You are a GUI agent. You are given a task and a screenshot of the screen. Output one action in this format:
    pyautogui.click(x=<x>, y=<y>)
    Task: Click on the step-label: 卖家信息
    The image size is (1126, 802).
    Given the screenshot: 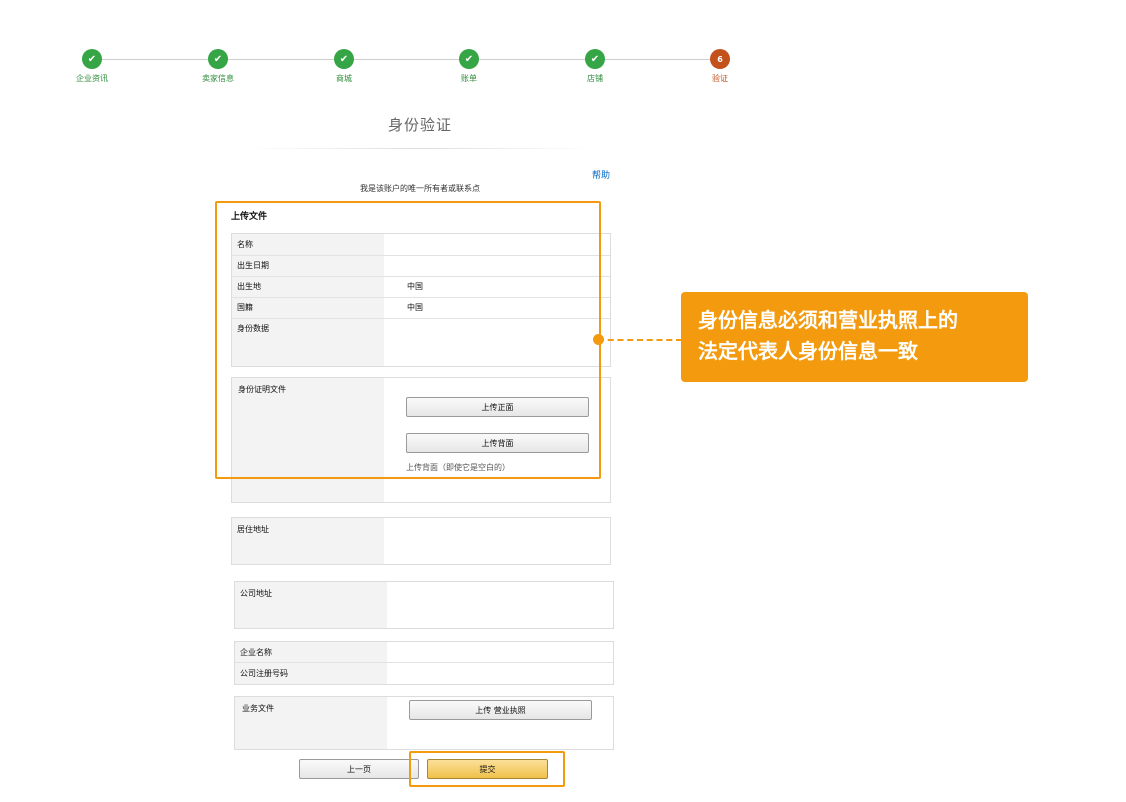 What is the action you would take?
    pyautogui.click(x=218, y=78)
    